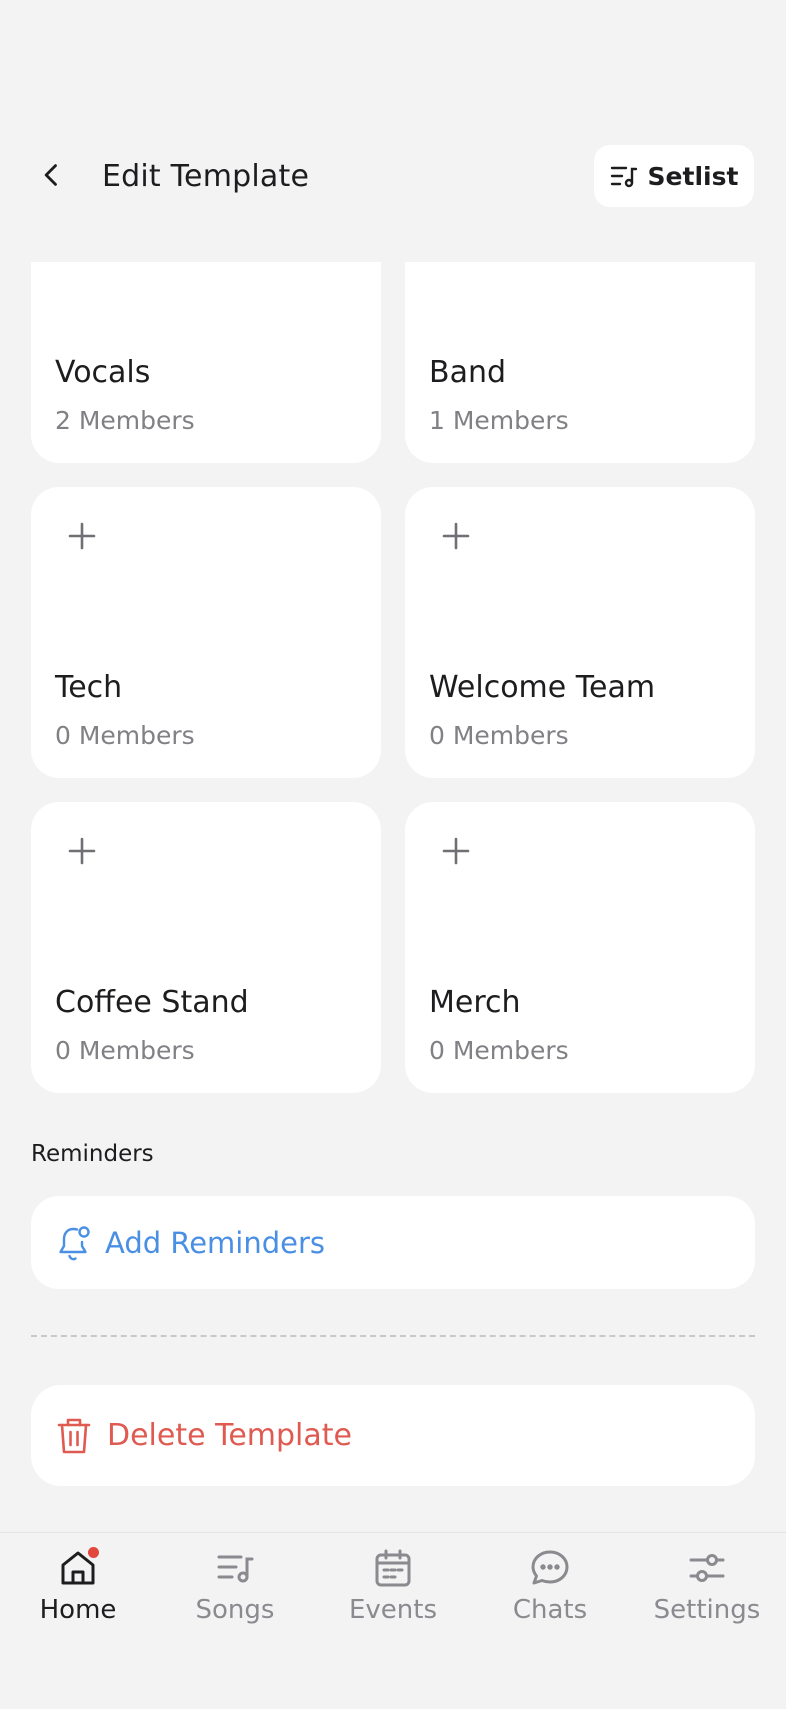  I want to click on group-members: 2 Members, so click(125, 420).